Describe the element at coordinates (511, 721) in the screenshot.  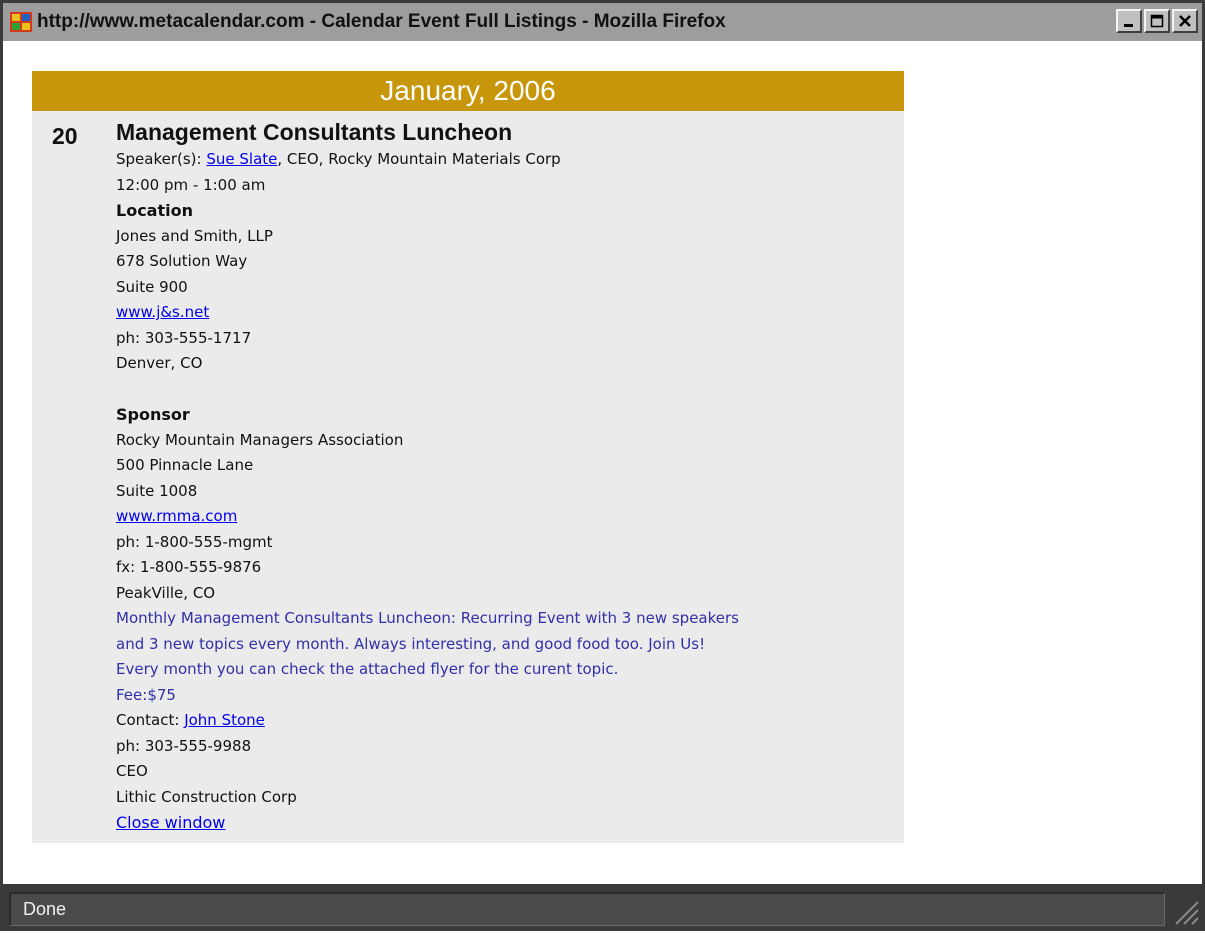
I see `contact-line: Contact: John Stone` at that location.